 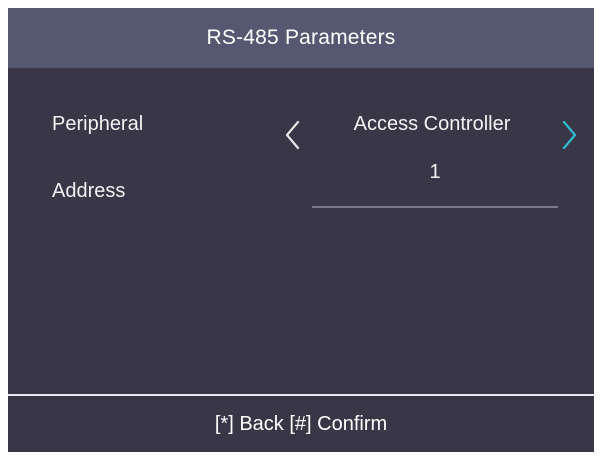 What do you see at coordinates (435, 207) in the screenshot?
I see `address-field-underline` at bounding box center [435, 207].